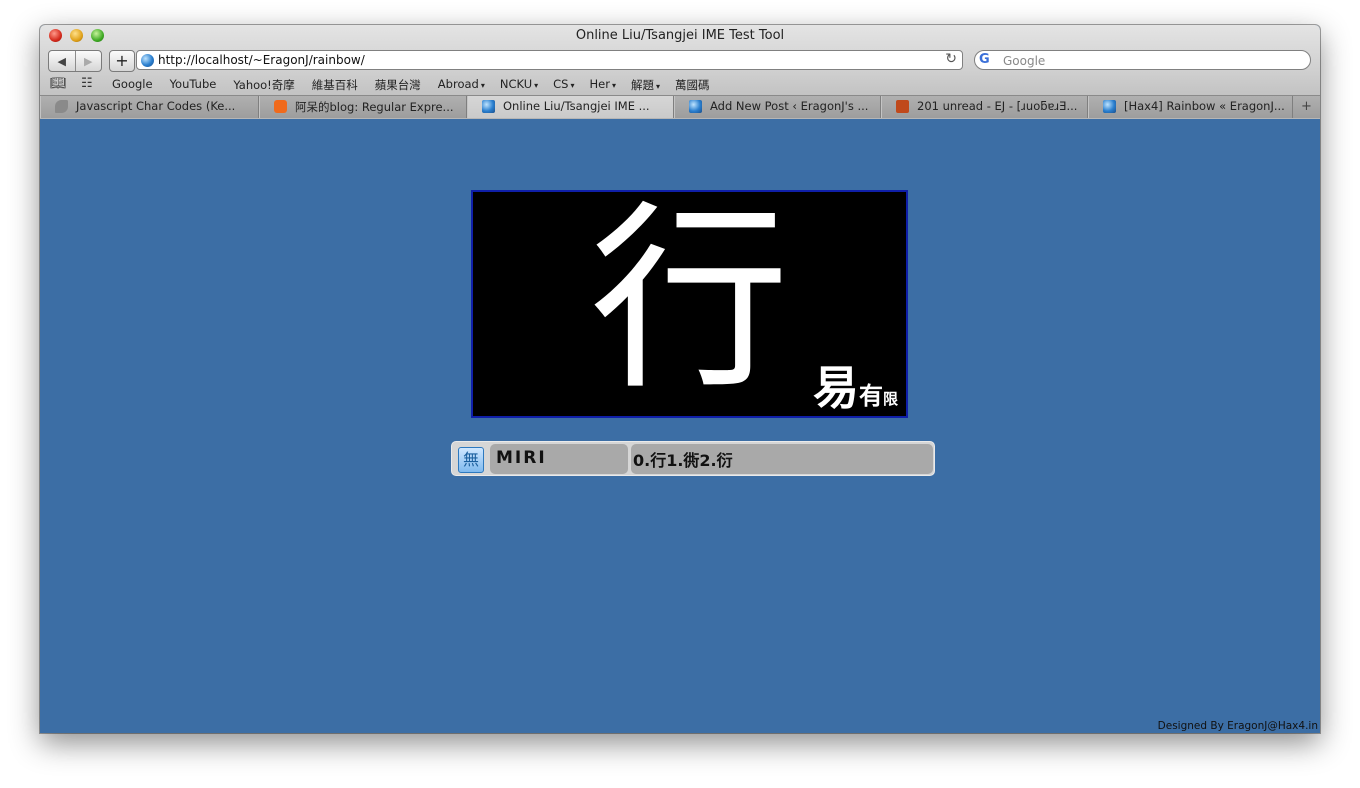 This screenshot has width=1360, height=788. What do you see at coordinates (870, 396) in the screenshot?
I see `secondary-char-2: 有` at bounding box center [870, 396].